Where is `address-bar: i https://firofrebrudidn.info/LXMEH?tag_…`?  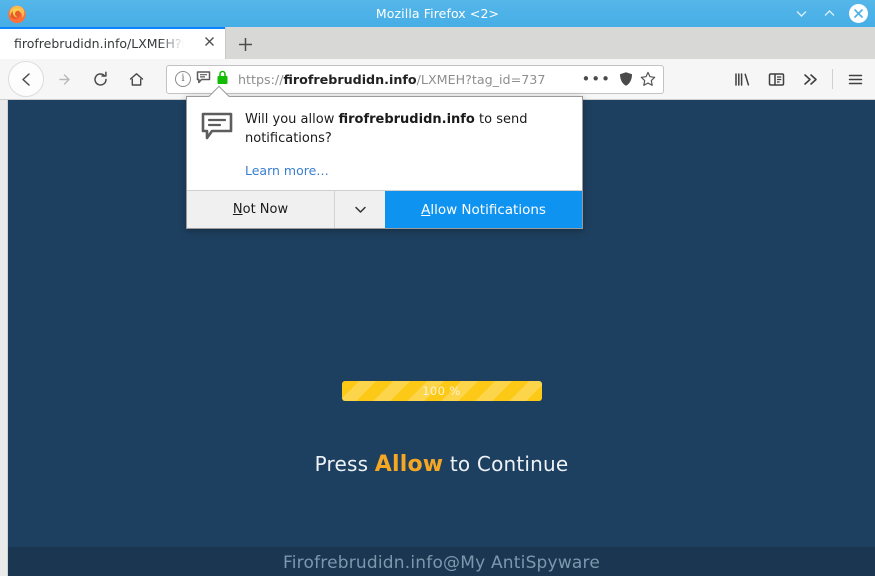 address-bar: i https://firofrebrudidn.info/LXMEH?tag_… is located at coordinates (415, 79).